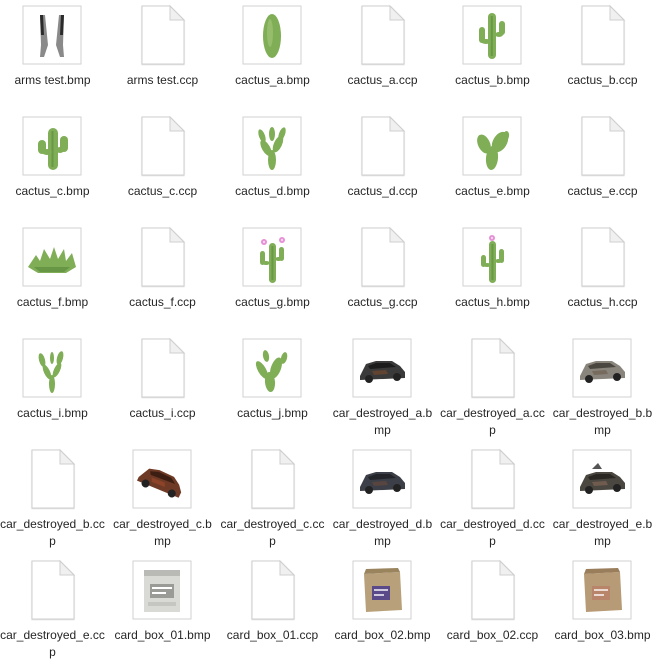 The width and height of the screenshot is (670, 668). I want to click on file-item: cactus_i.bmp, so click(55, 388).